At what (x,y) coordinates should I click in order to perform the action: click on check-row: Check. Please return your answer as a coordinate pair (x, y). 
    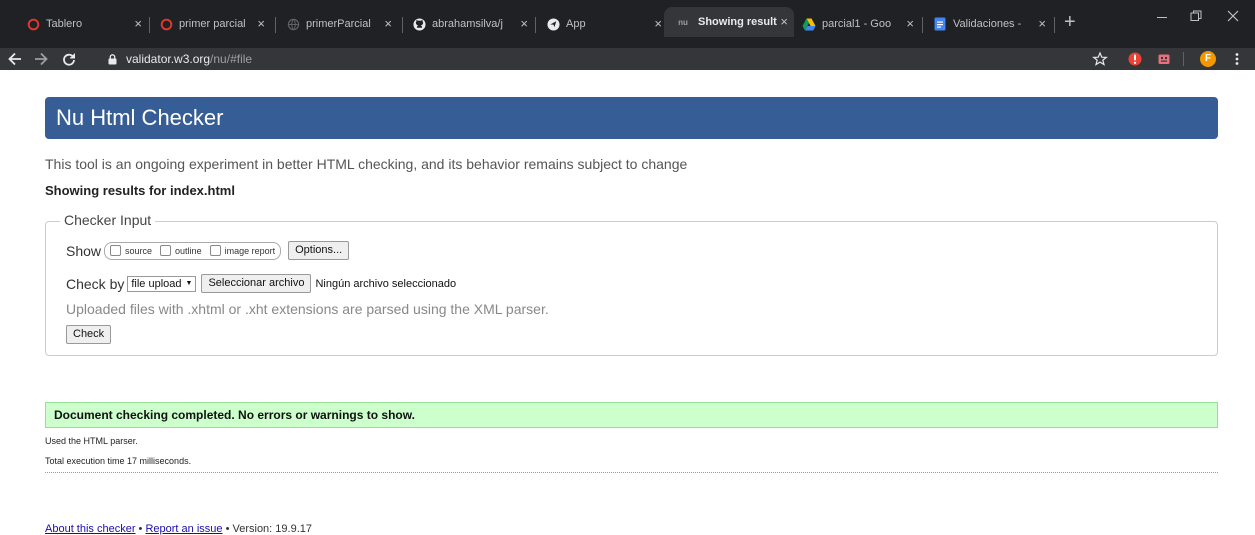
    Looking at the image, I should click on (89, 334).